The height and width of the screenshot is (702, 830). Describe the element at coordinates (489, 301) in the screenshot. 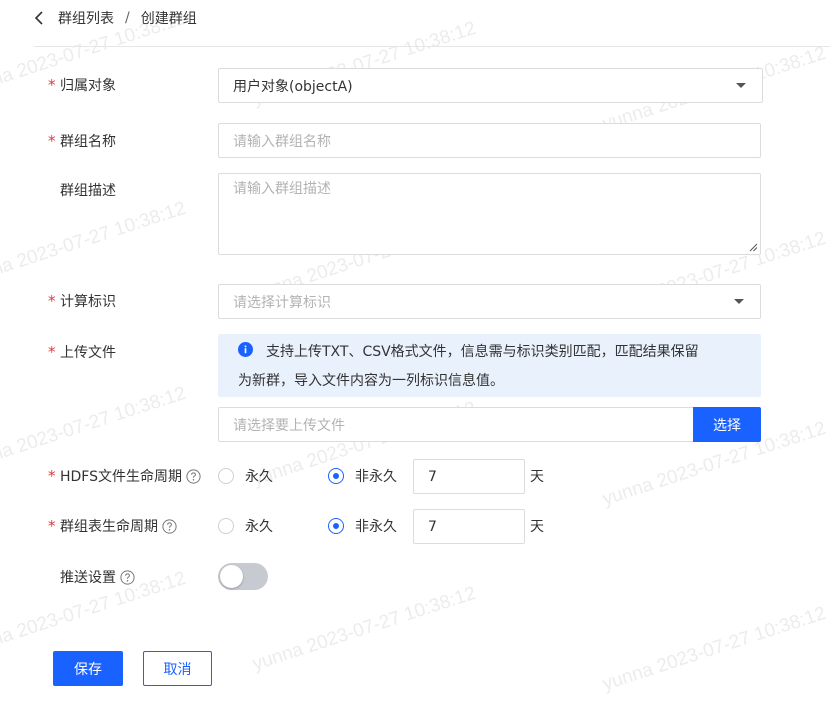

I see `calc-id-select: 请选择计算标识` at that location.